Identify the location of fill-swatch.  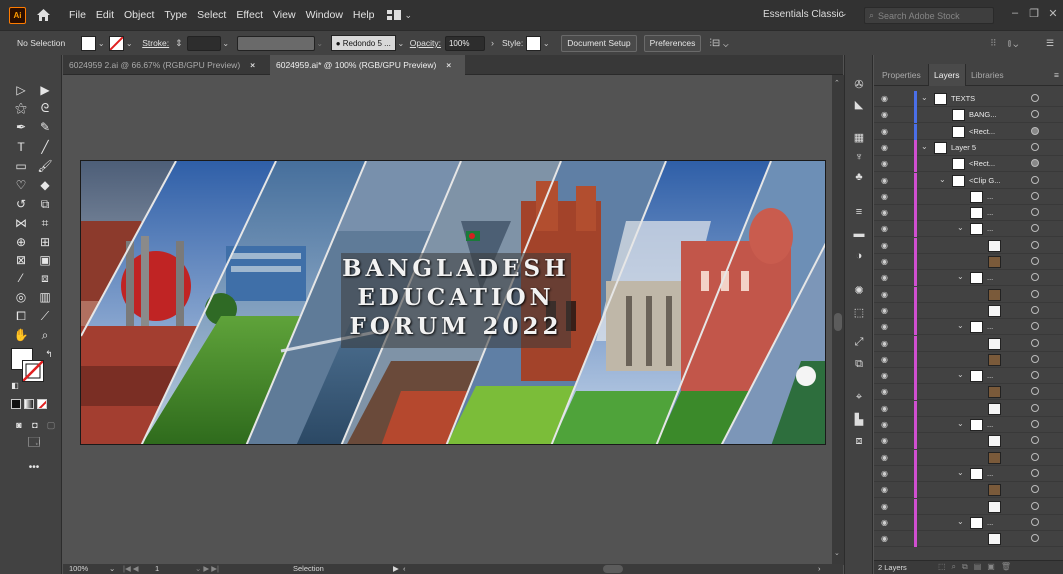
(89, 43).